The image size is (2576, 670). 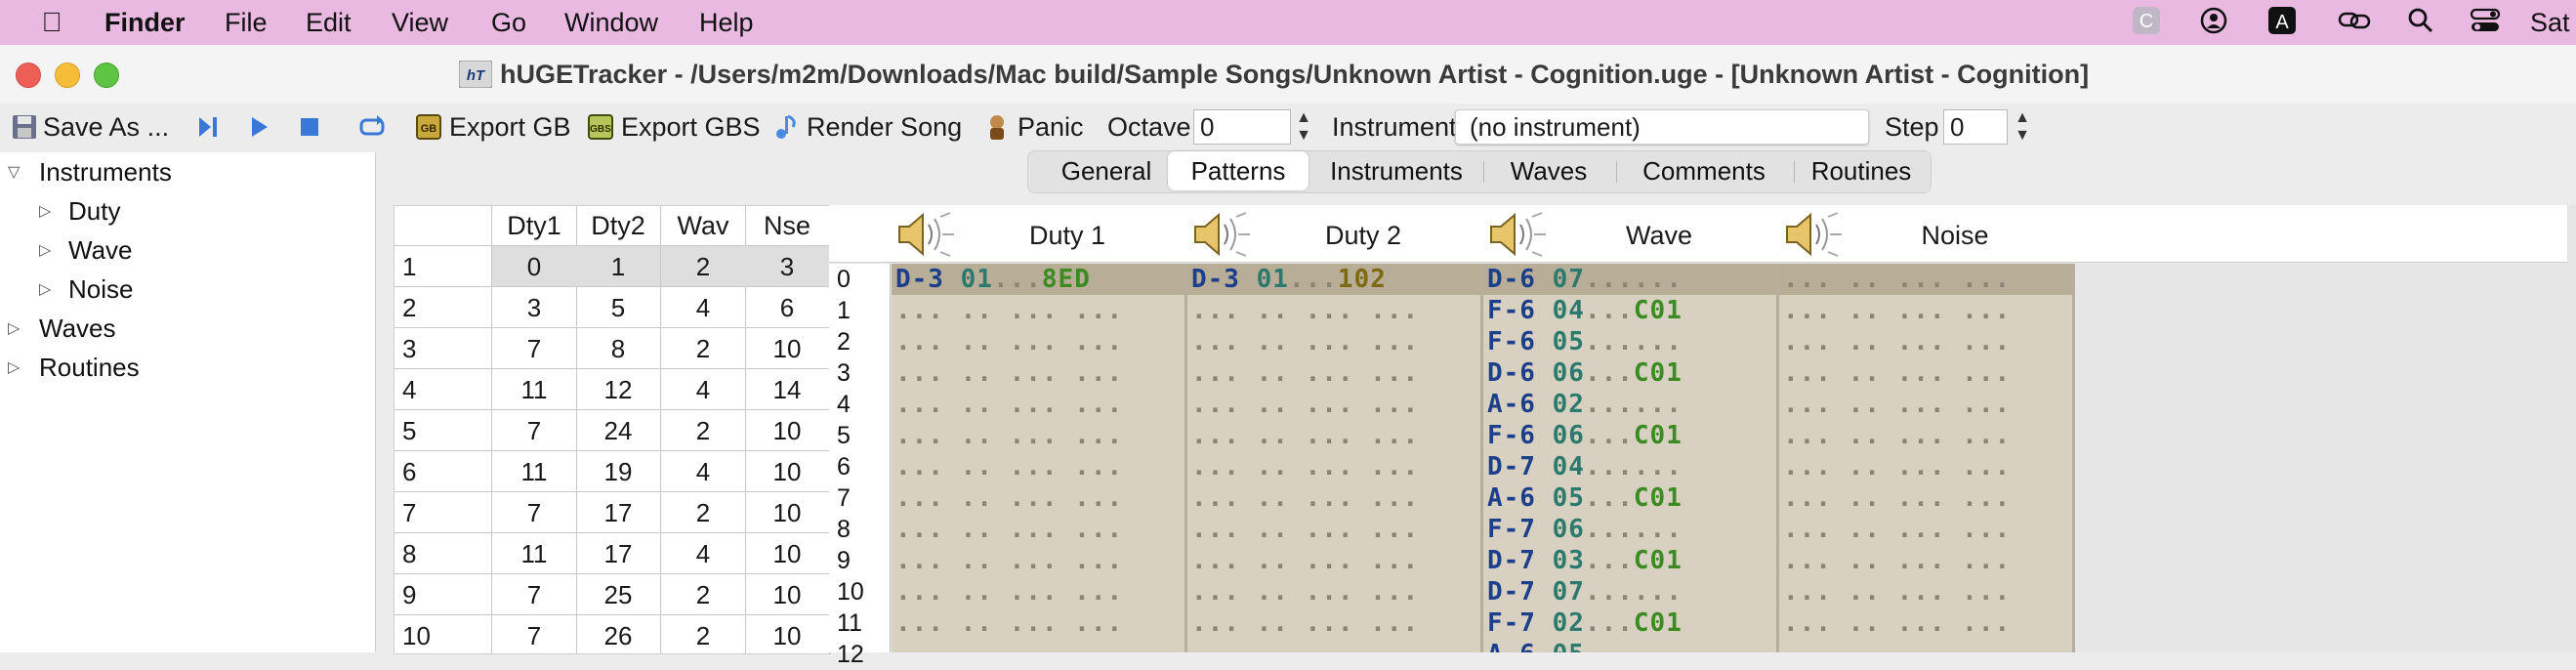 I want to click on pattern-row: D-3 01...102, so click(x=1333, y=279).